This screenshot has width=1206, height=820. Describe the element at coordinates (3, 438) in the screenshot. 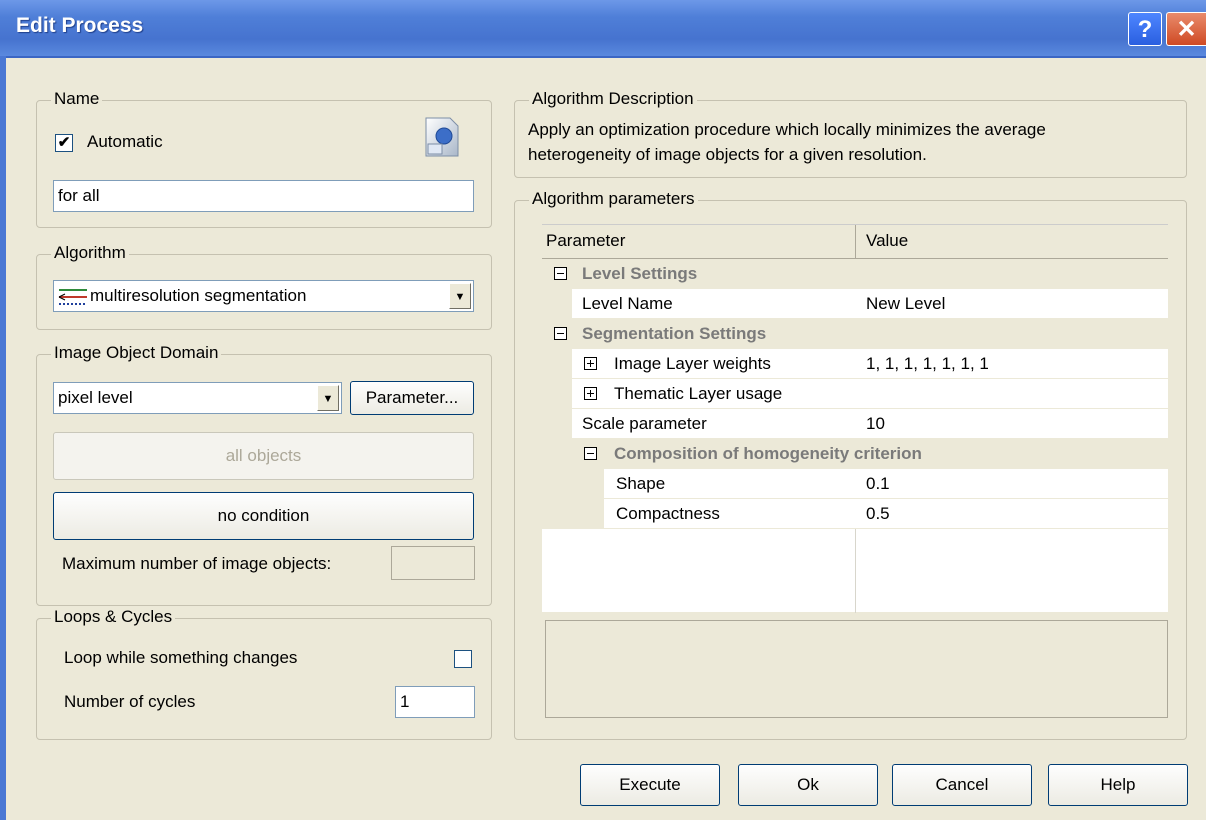

I see `window-border-left` at that location.